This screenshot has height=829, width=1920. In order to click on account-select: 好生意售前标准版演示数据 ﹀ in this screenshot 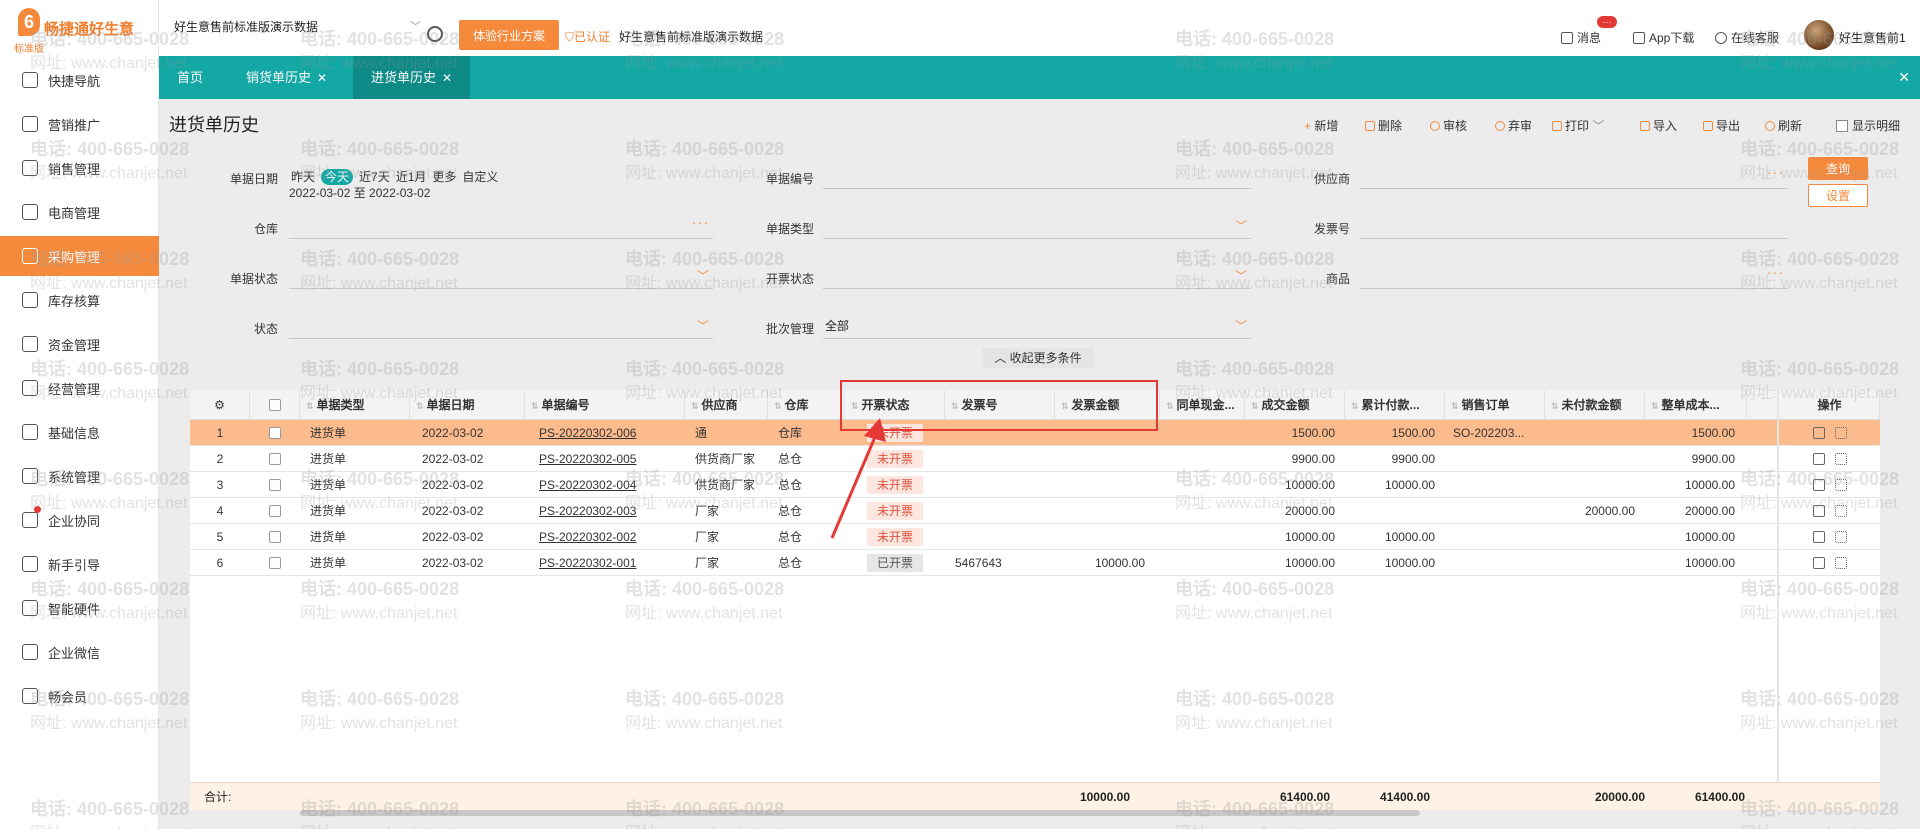, I will do `click(301, 27)`.